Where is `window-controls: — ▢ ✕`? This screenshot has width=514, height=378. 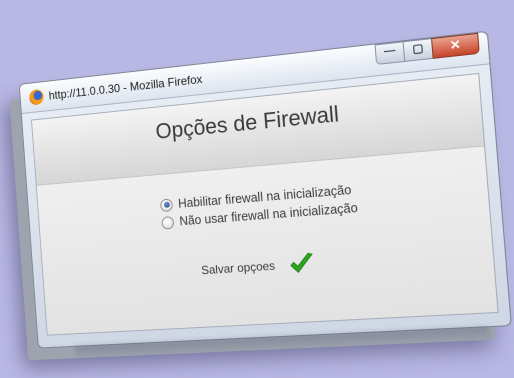
window-controls: — ▢ ✕ is located at coordinates (428, 49).